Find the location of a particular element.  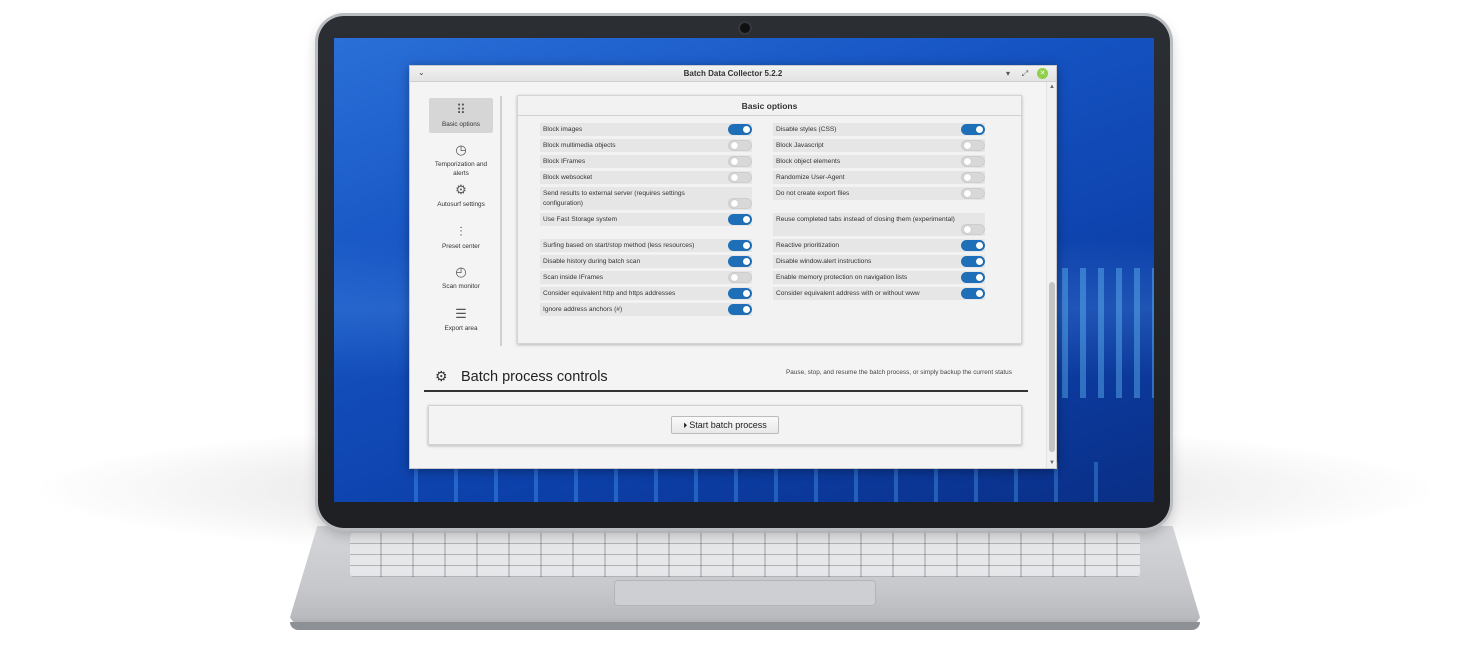

export-icon: ☰ is located at coordinates (461, 313).